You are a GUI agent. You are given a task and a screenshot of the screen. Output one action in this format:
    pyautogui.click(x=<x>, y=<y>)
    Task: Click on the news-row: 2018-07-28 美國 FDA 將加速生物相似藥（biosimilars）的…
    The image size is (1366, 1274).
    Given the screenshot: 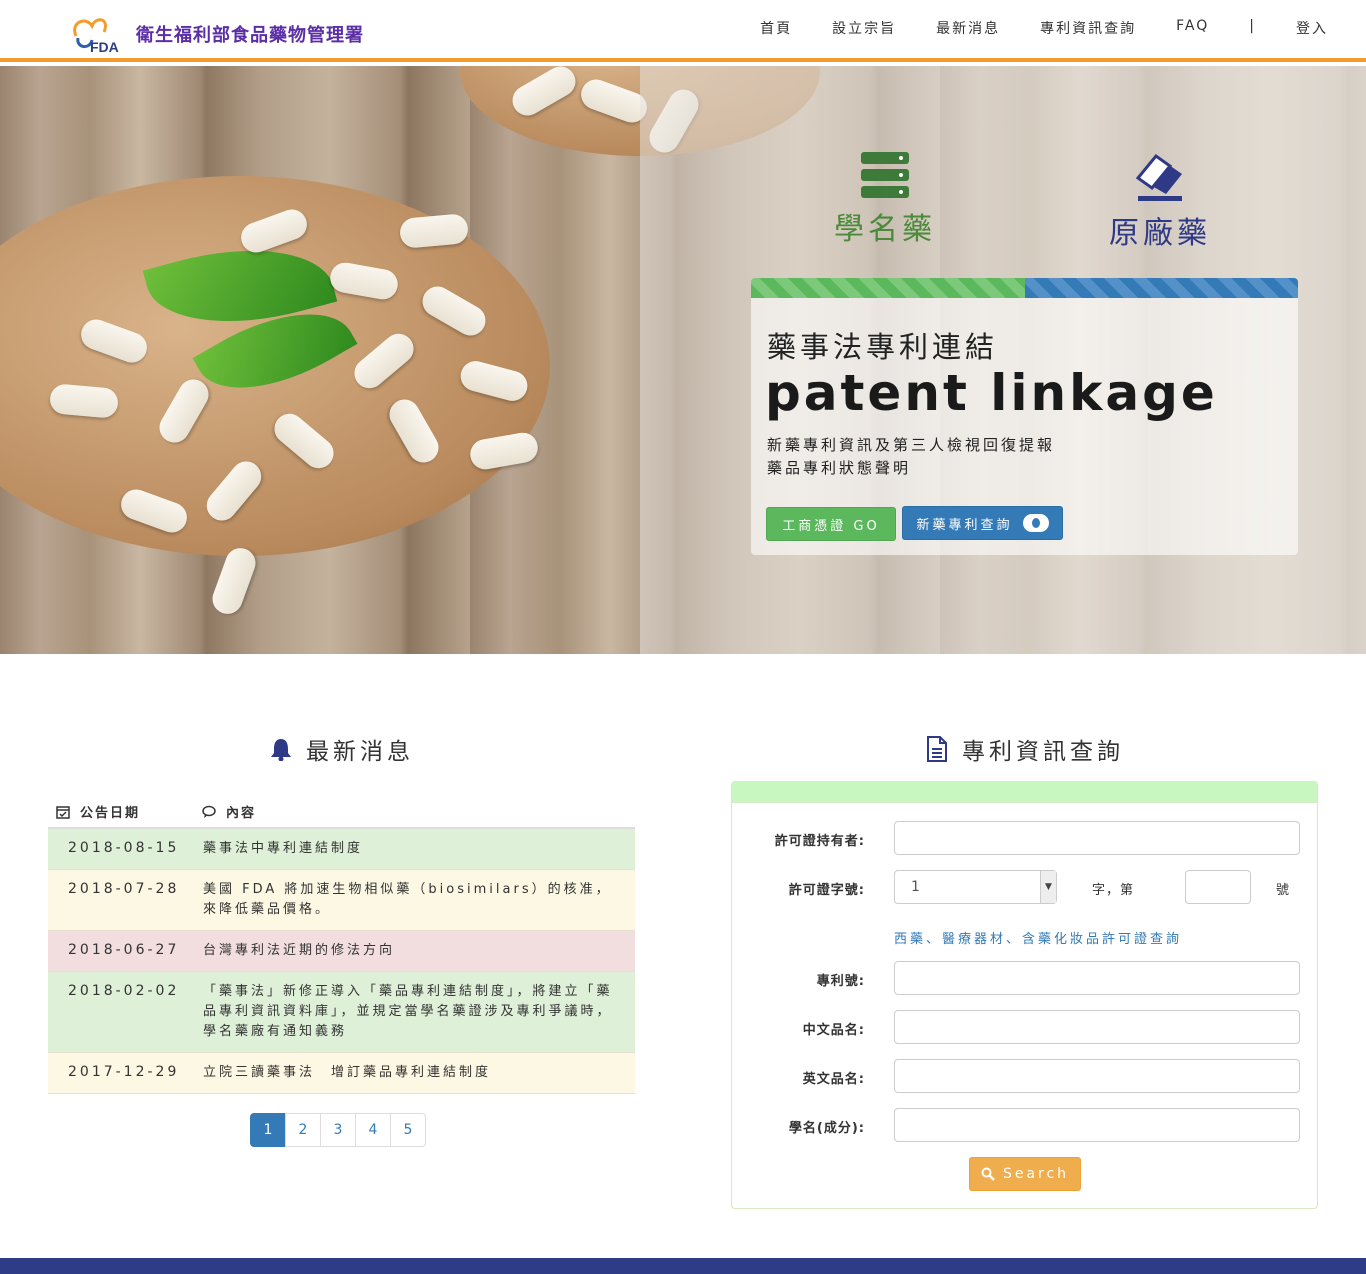 What is the action you would take?
    pyautogui.click(x=341, y=900)
    